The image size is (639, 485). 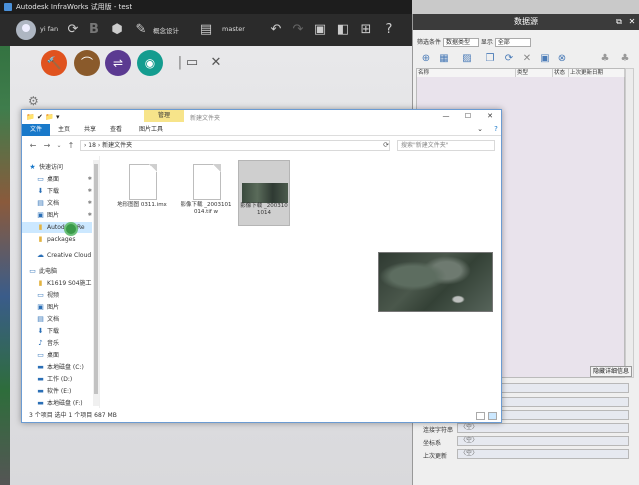 What do you see at coordinates (47, 146) in the screenshot?
I see `forward-icon: →` at bounding box center [47, 146].